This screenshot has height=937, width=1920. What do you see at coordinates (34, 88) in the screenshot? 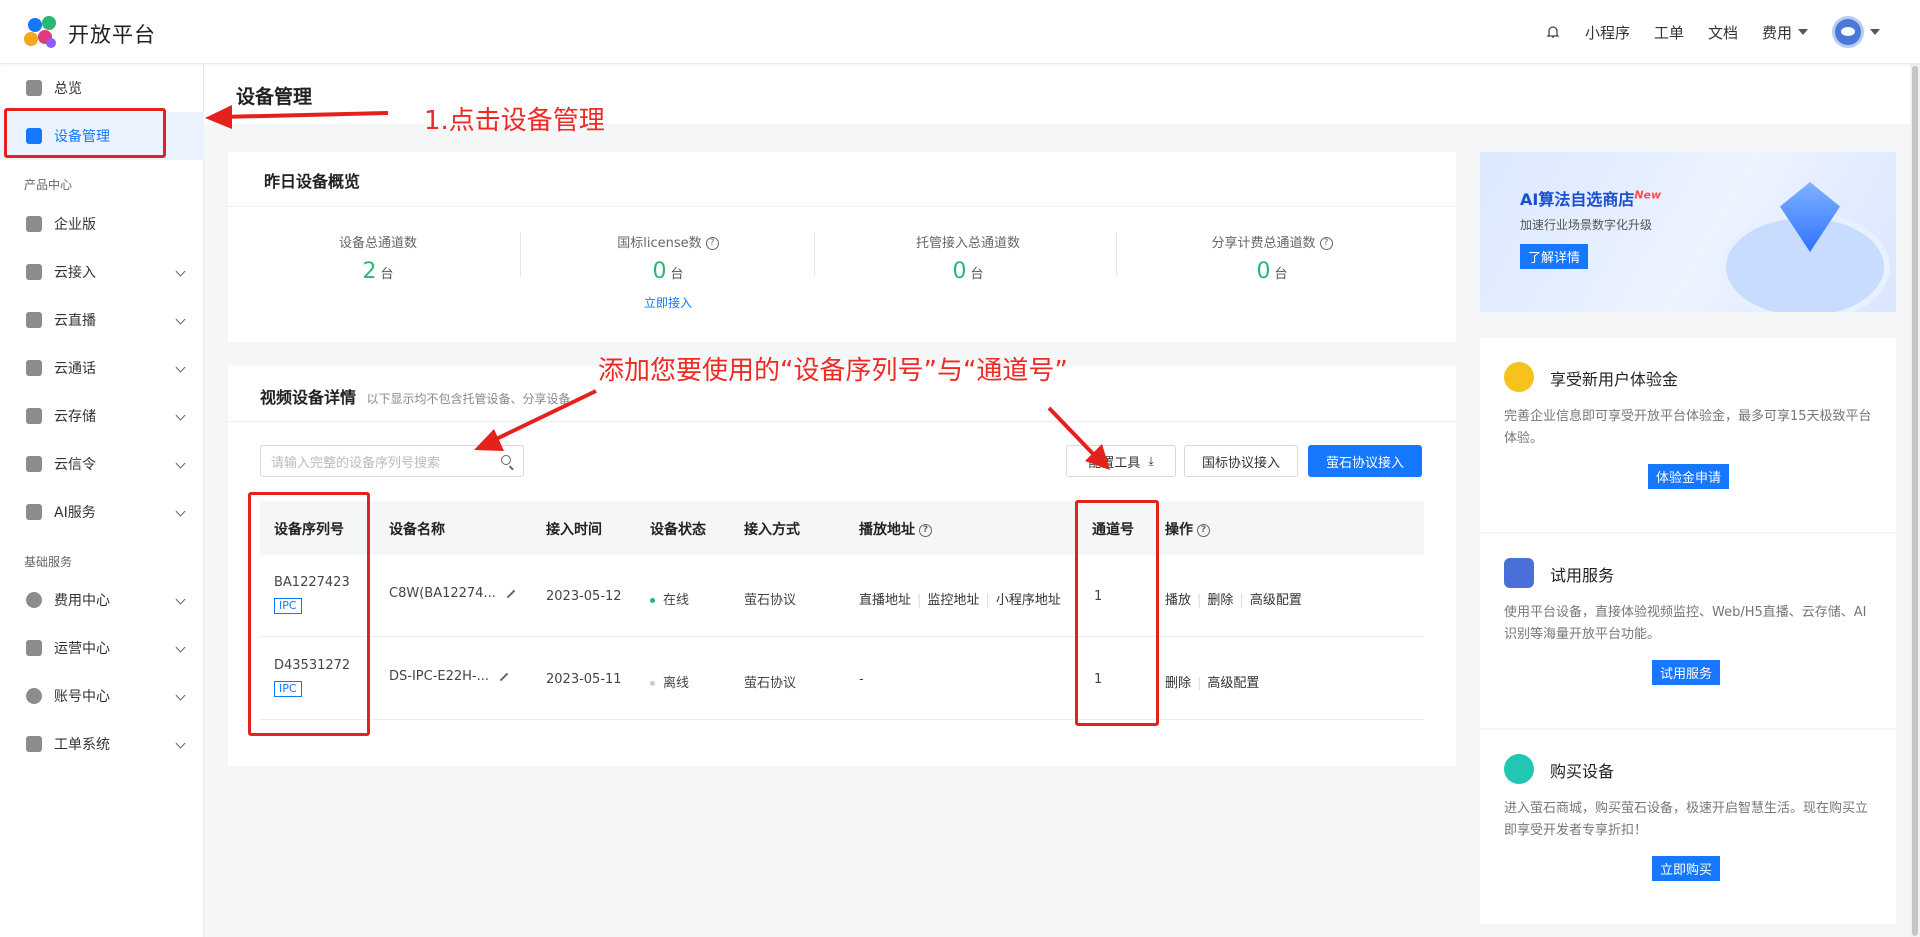
I see `home-icon` at bounding box center [34, 88].